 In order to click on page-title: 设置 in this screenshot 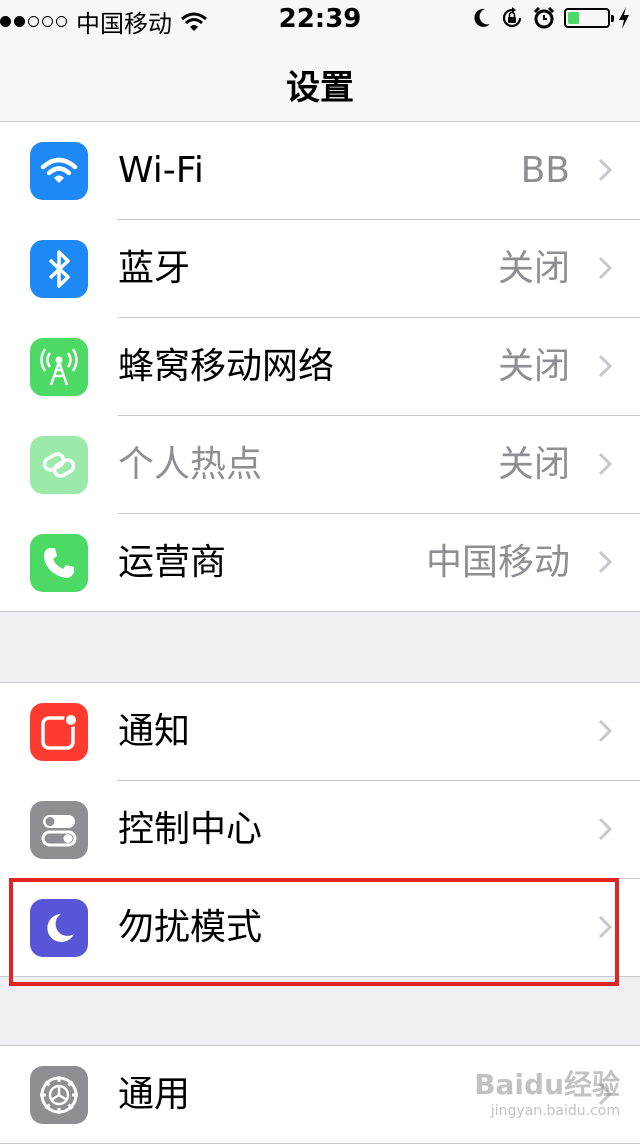, I will do `click(320, 88)`.